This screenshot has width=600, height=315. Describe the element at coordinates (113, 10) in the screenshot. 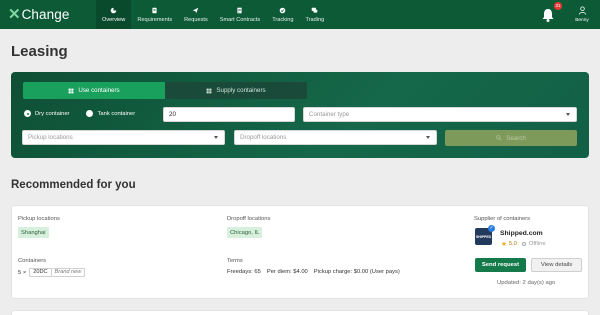

I see `dashboard-icon` at that location.